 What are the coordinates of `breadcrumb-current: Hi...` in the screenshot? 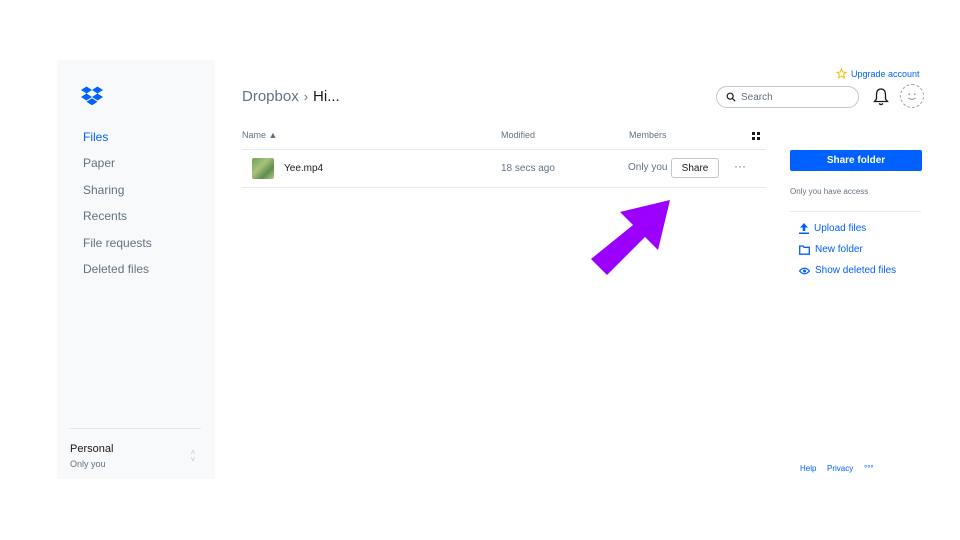 It's located at (326, 96).